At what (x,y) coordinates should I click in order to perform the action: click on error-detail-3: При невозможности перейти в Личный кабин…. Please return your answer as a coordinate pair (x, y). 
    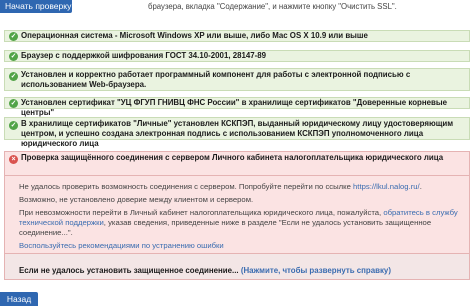
    Looking at the image, I should click on (239, 223).